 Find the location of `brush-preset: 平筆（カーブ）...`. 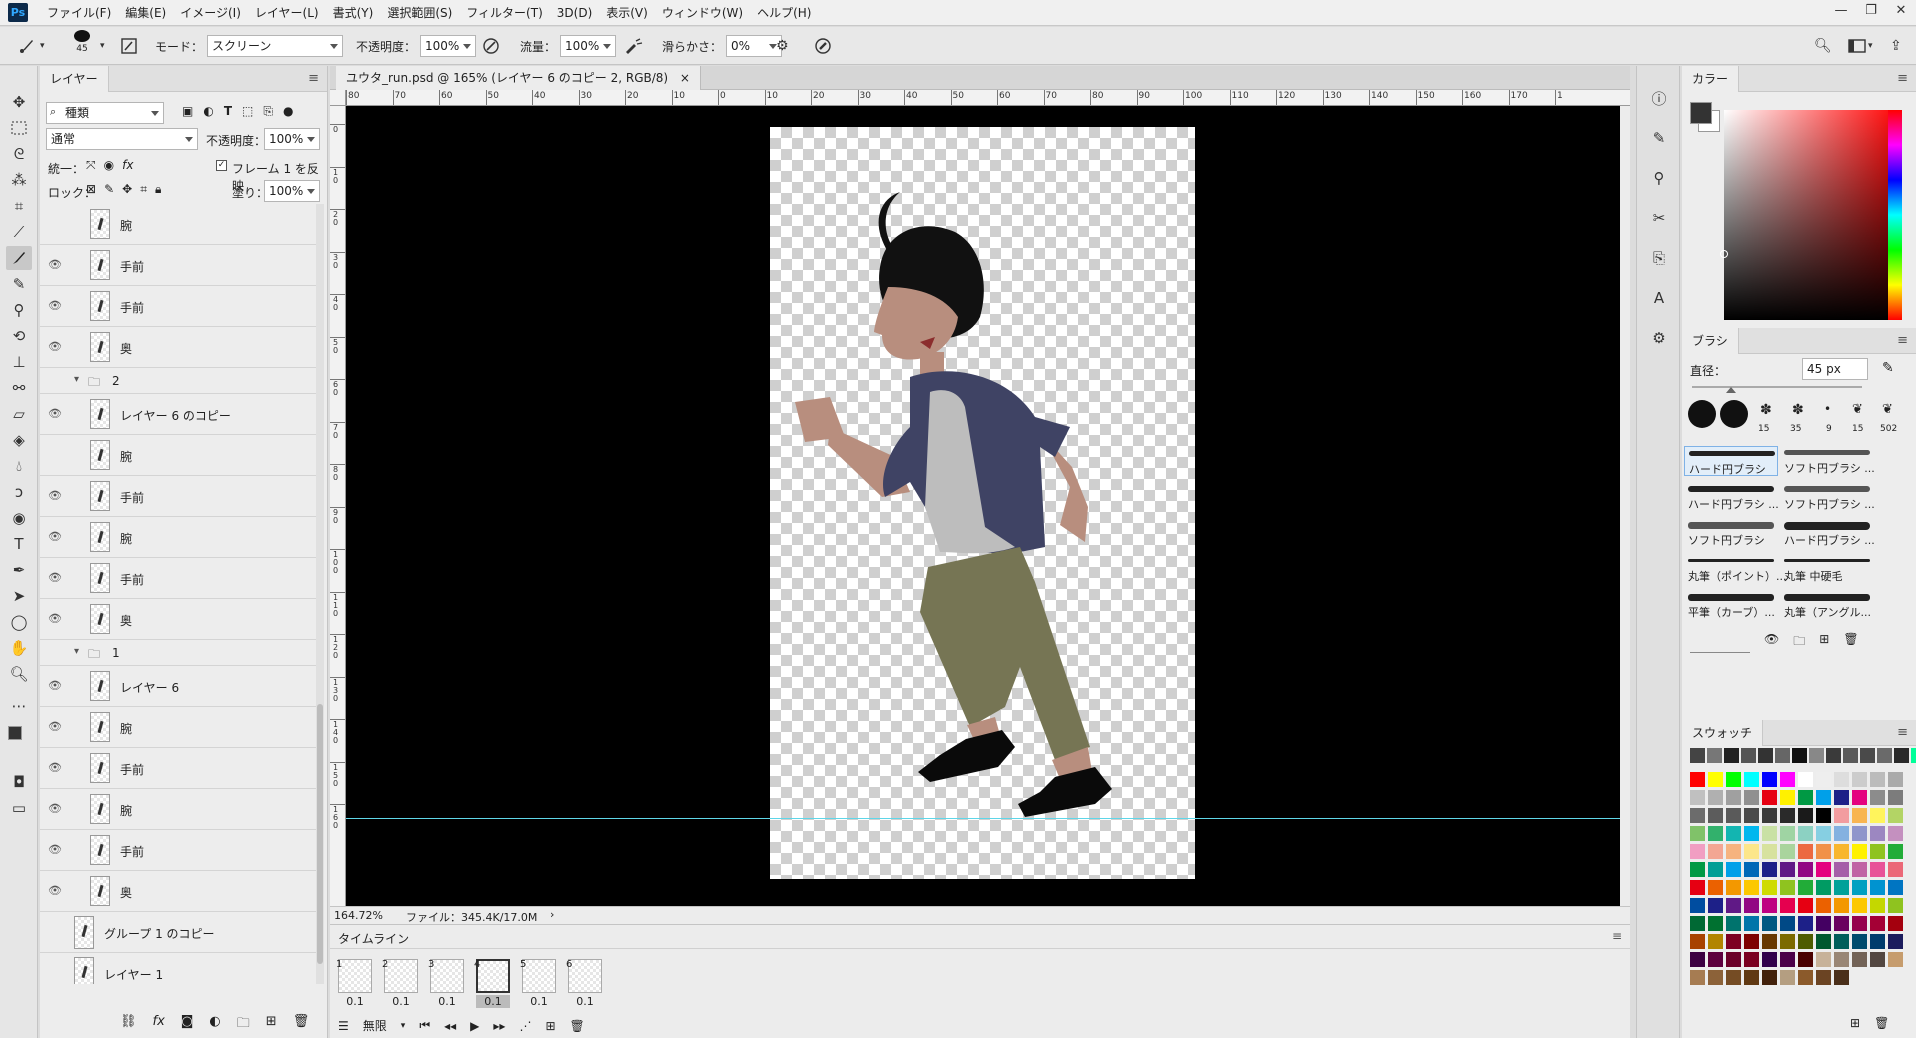

brush-preset: 平筆（カーブ）... is located at coordinates (1731, 605).